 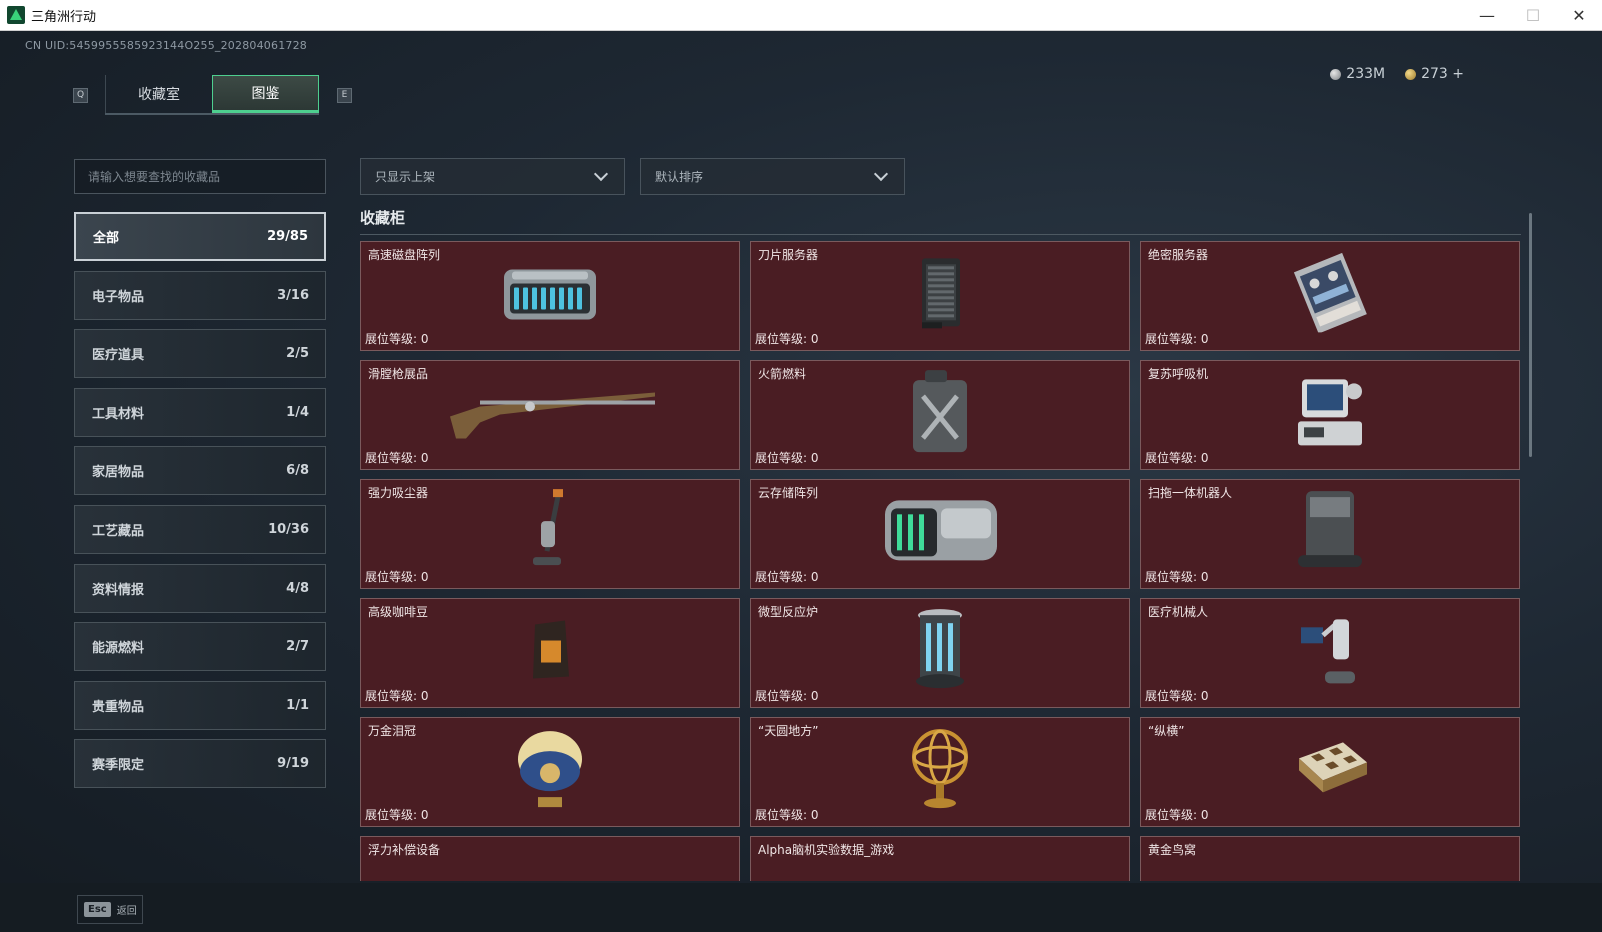 I want to click on category-count: 2/5, so click(x=297, y=354).